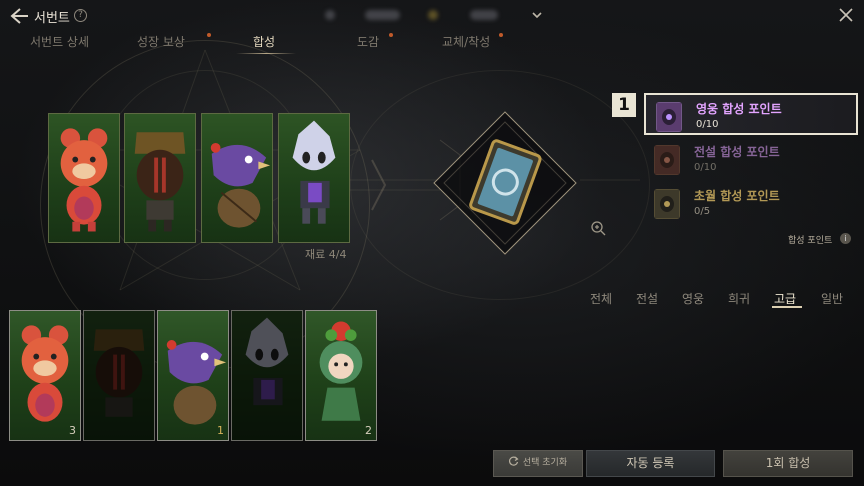 The width and height of the screenshot is (864, 486). What do you see at coordinates (326, 254) in the screenshot?
I see `material-count-label: 재료 4/4` at bounding box center [326, 254].